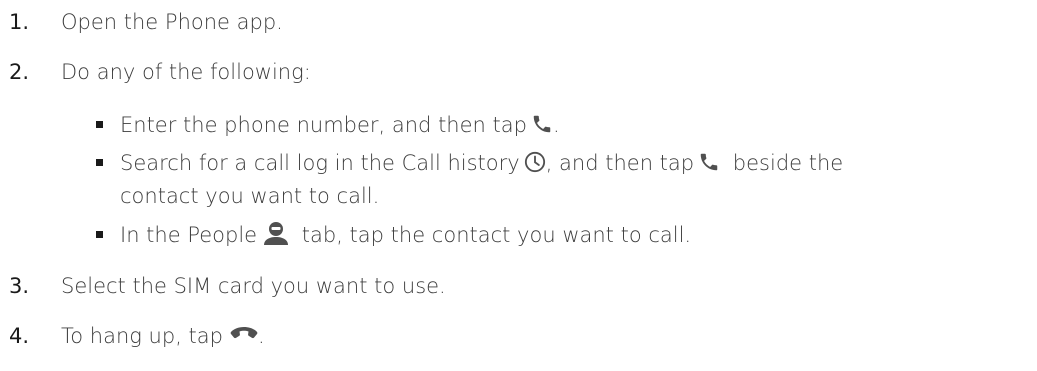 The width and height of the screenshot is (1037, 371). Describe the element at coordinates (186, 72) in the screenshot. I see `step-text: Do any of the following:` at that location.